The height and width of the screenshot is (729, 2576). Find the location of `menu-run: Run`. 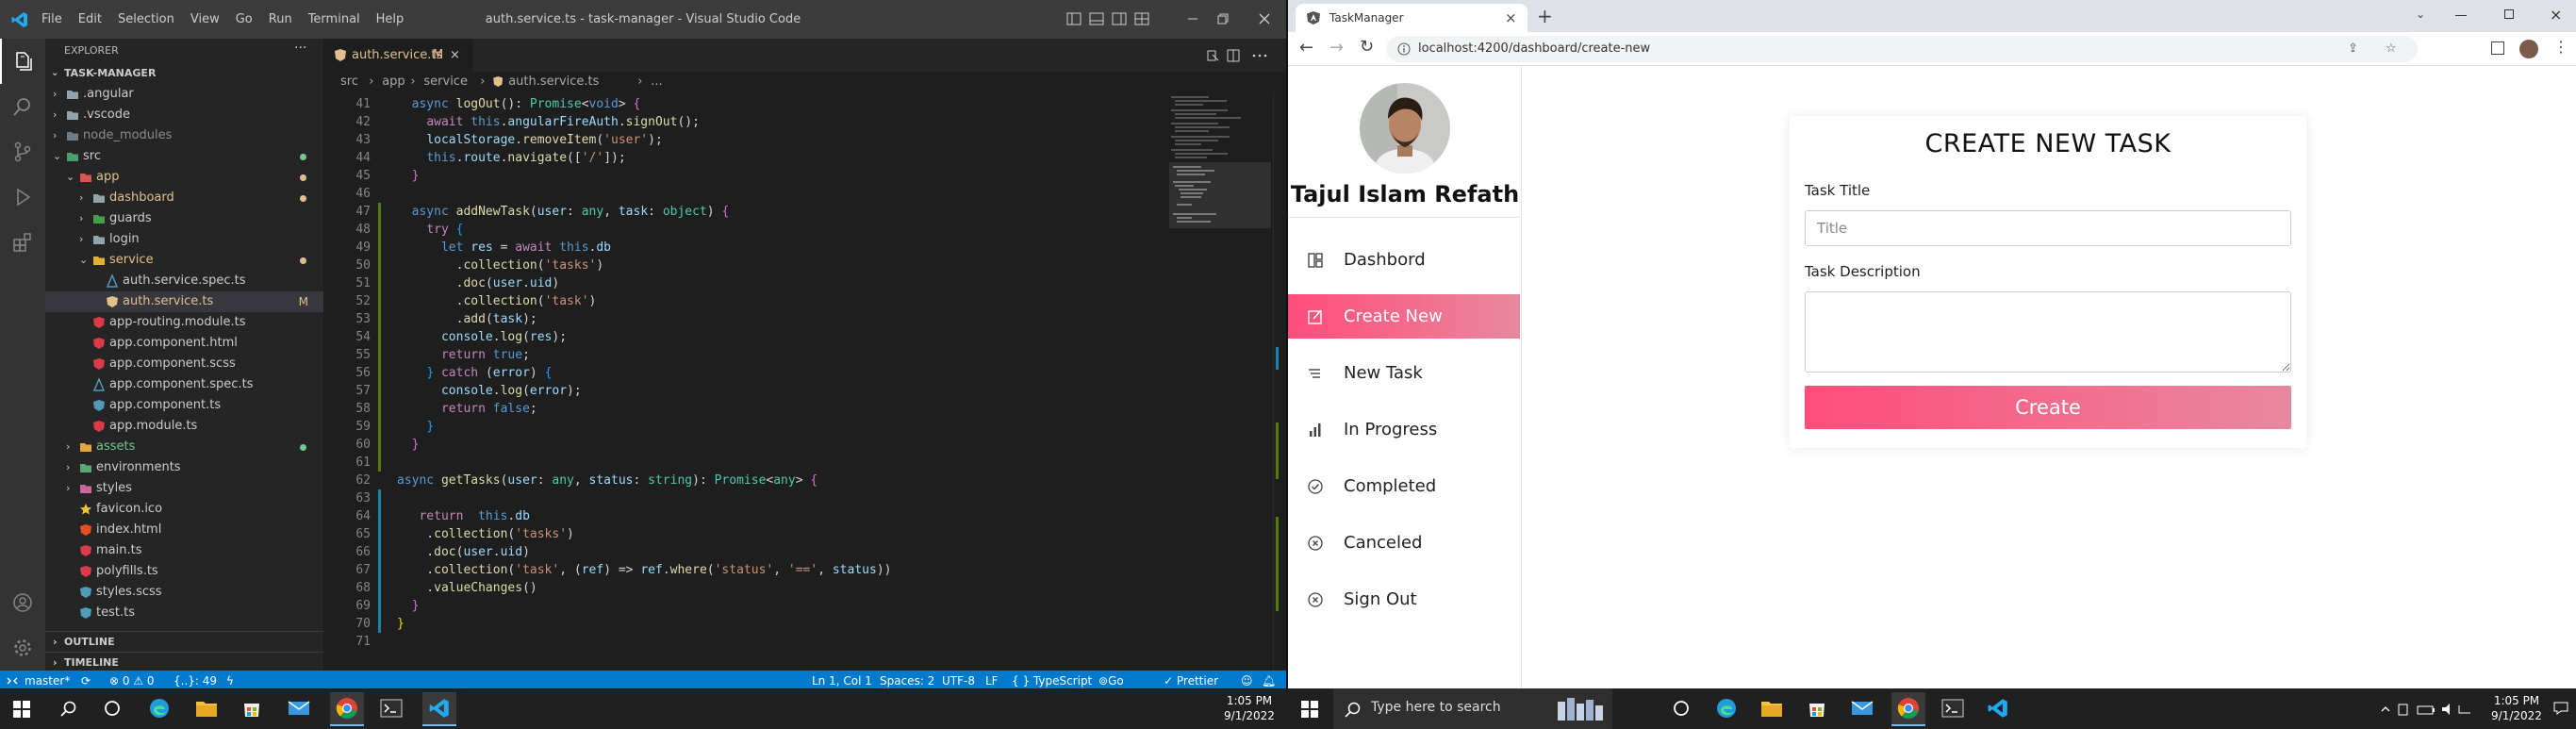

menu-run: Run is located at coordinates (280, 19).